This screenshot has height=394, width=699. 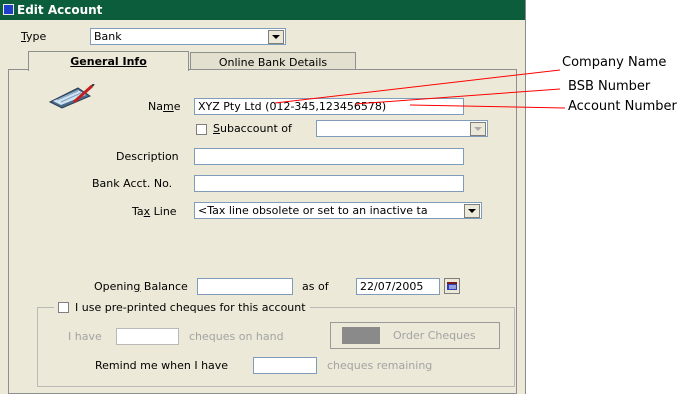 I want to click on bsb-number-callout-line, so click(x=457, y=96).